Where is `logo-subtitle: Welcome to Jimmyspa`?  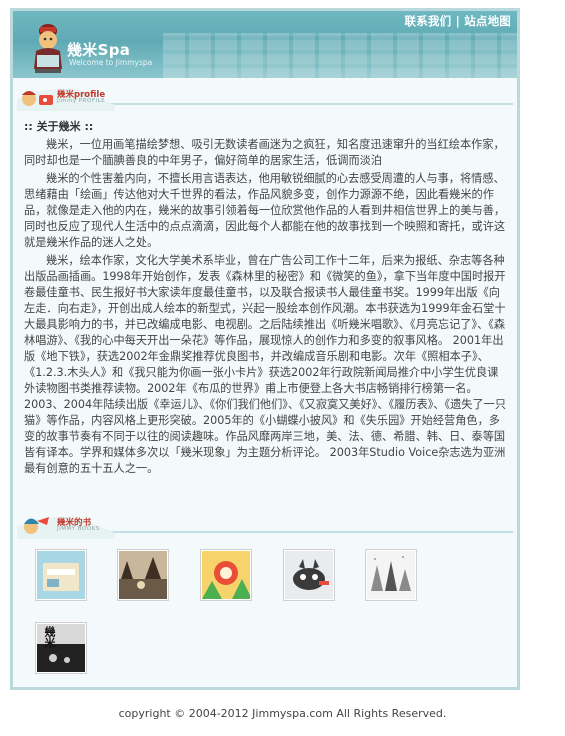
logo-subtitle: Welcome to Jimmyspa is located at coordinates (111, 62).